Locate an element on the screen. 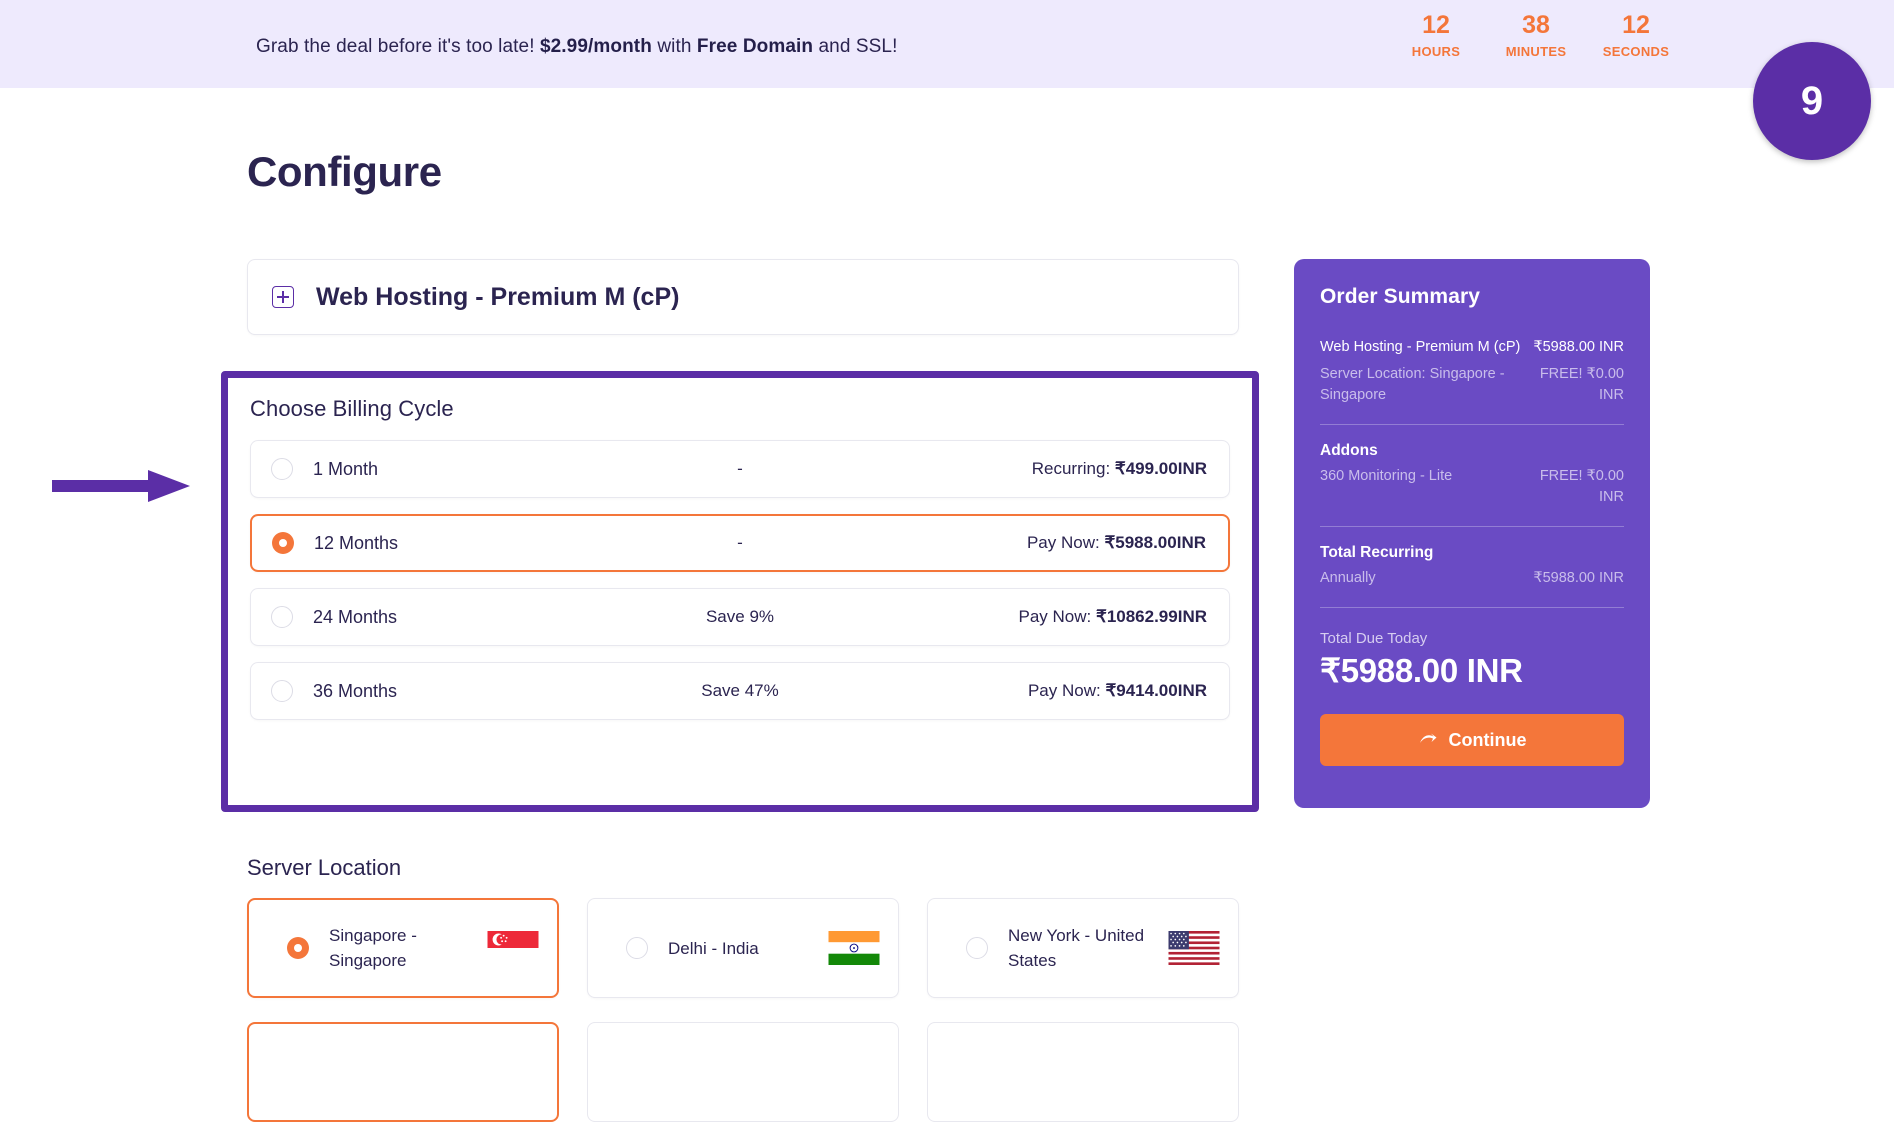 The width and height of the screenshot is (1894, 1122). countdown-timer: 12 HOURS 38 MINUTES 12 SECONDS is located at coordinates (1536, 35).